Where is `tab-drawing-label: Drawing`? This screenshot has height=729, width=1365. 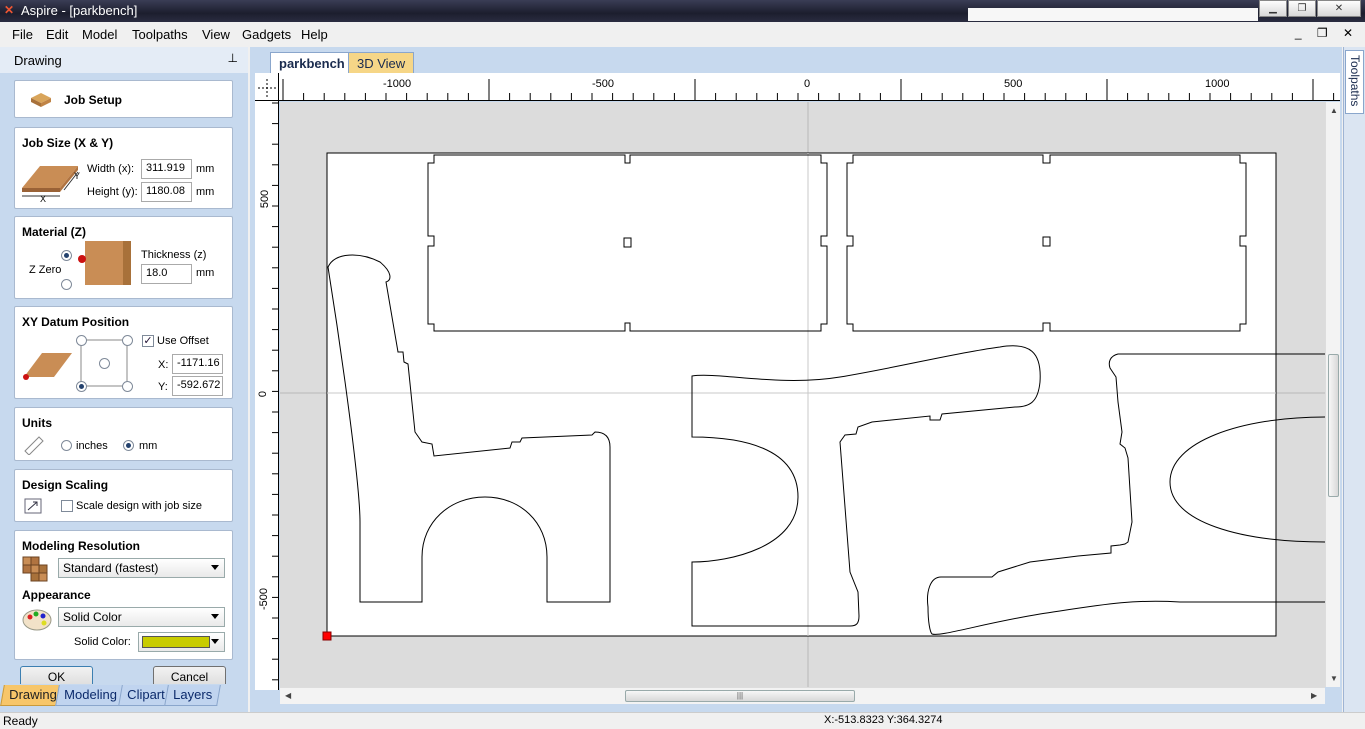 tab-drawing-label: Drawing is located at coordinates (33, 694).